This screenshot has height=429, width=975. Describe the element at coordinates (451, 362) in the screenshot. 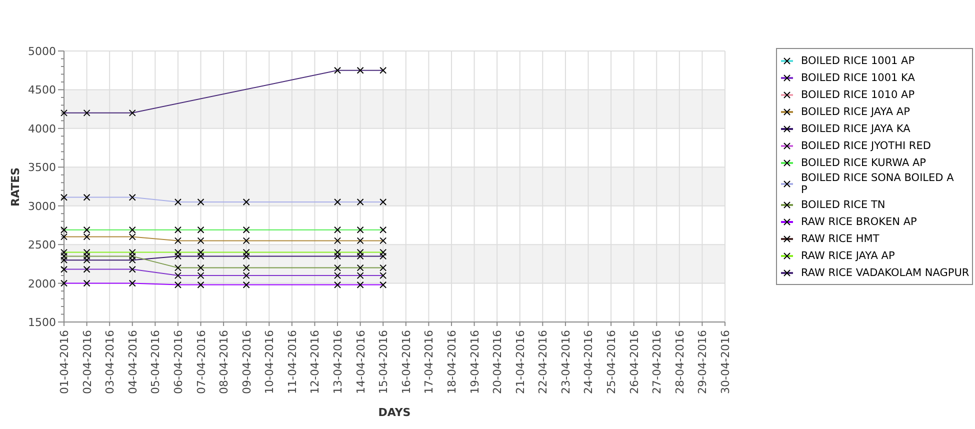

I see `x-tick-label: 18-04-2016` at that location.